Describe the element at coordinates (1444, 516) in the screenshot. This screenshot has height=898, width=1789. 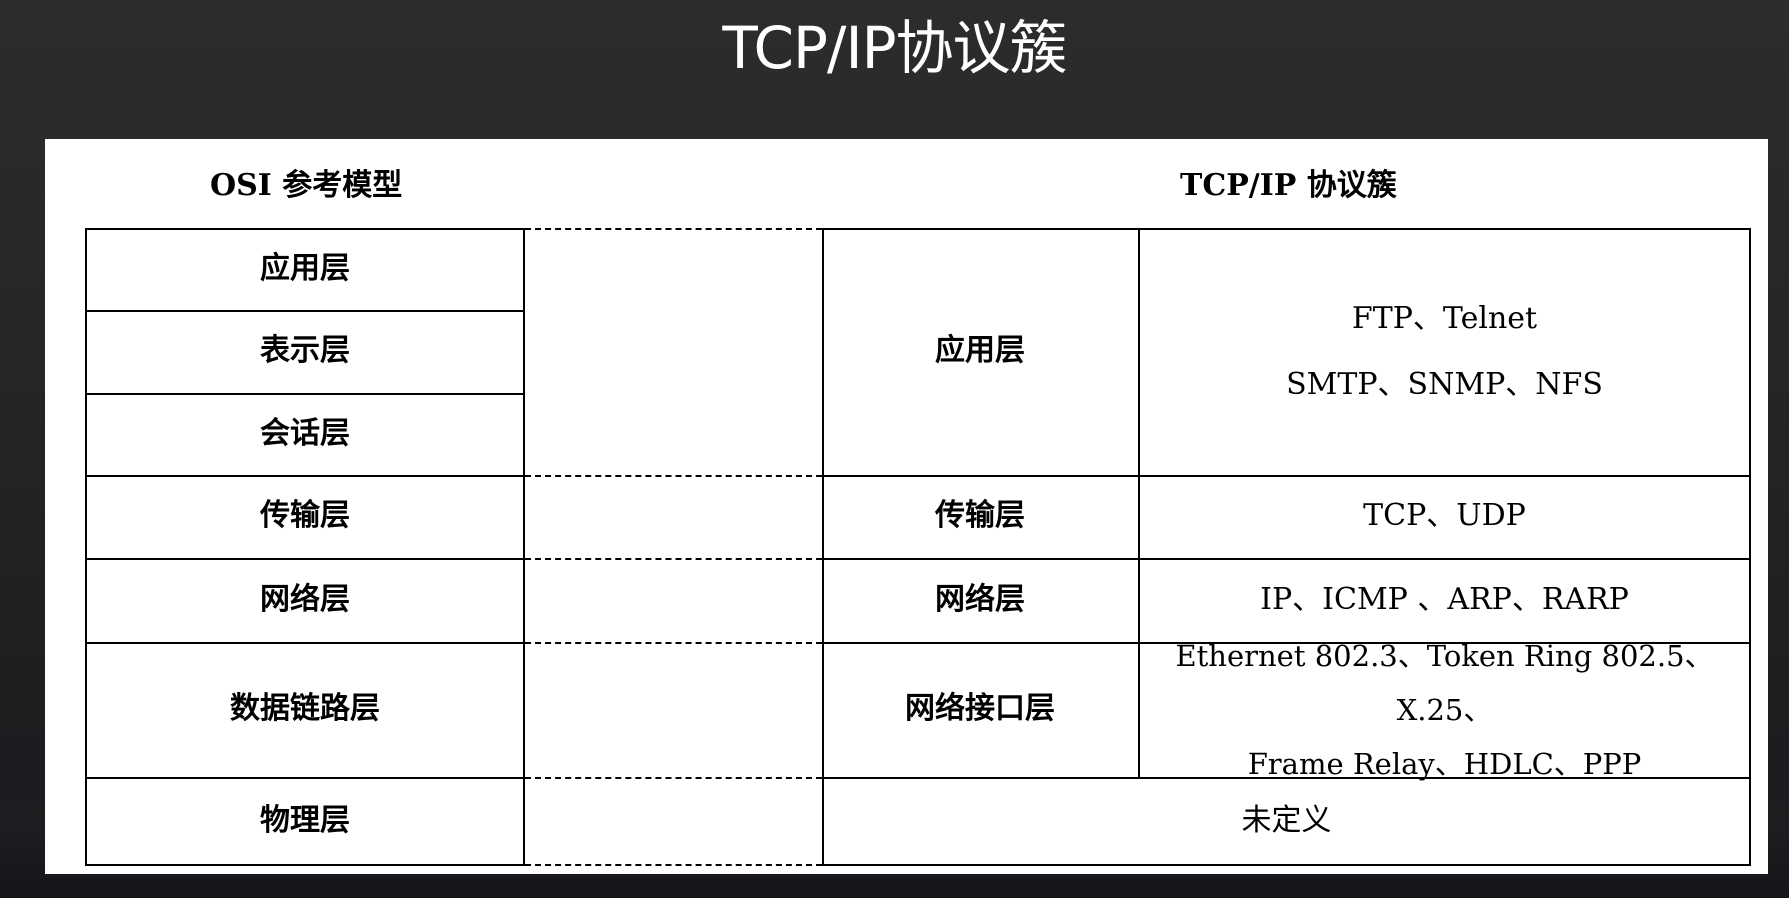
I see `transport-protocols: TCP、UDP` at that location.